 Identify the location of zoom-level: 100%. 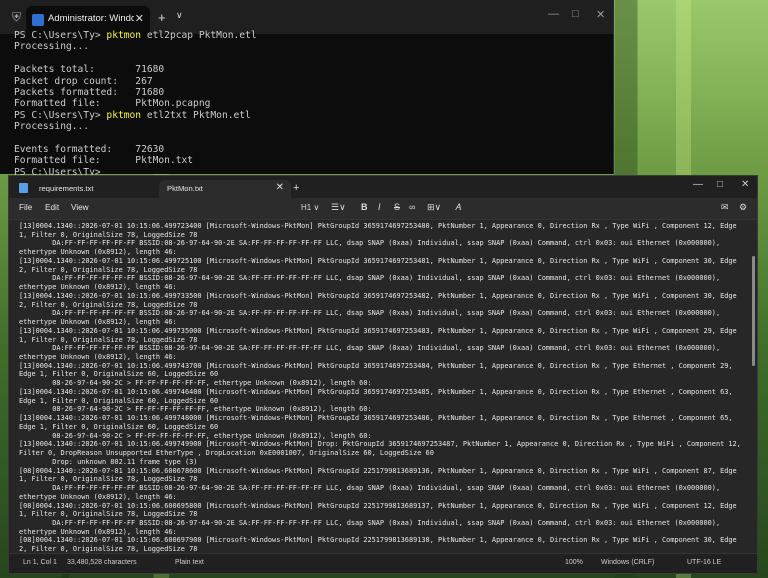
(574, 562).